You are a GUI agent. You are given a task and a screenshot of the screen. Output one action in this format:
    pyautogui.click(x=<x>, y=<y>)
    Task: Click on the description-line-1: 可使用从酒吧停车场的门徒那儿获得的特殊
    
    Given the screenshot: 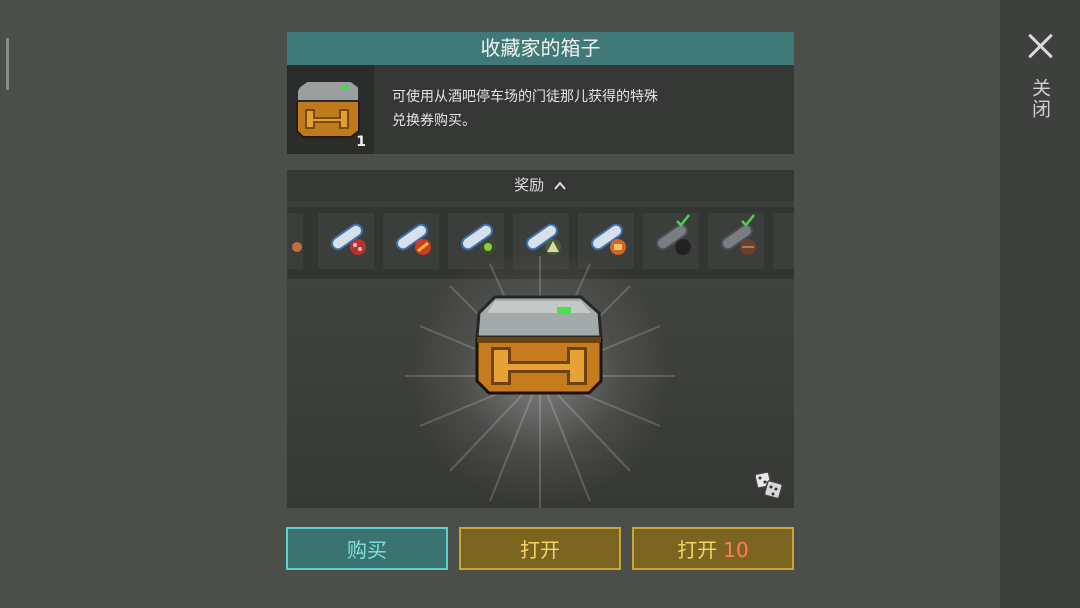 What is the action you would take?
    pyautogui.click(x=525, y=97)
    